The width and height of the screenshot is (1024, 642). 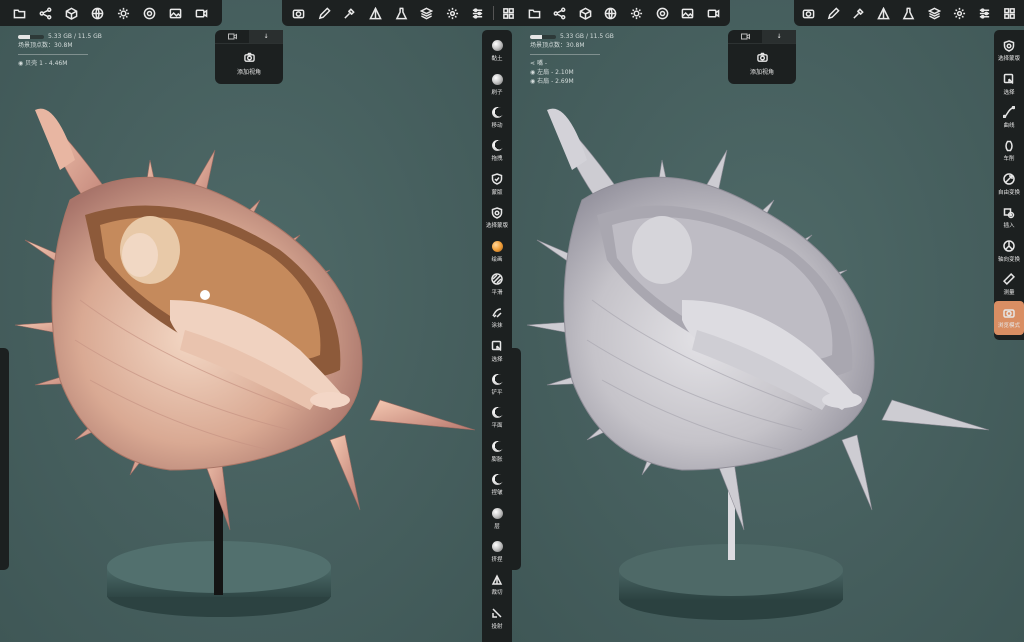 I want to click on tool-label: 蒙版, so click(x=497, y=192).